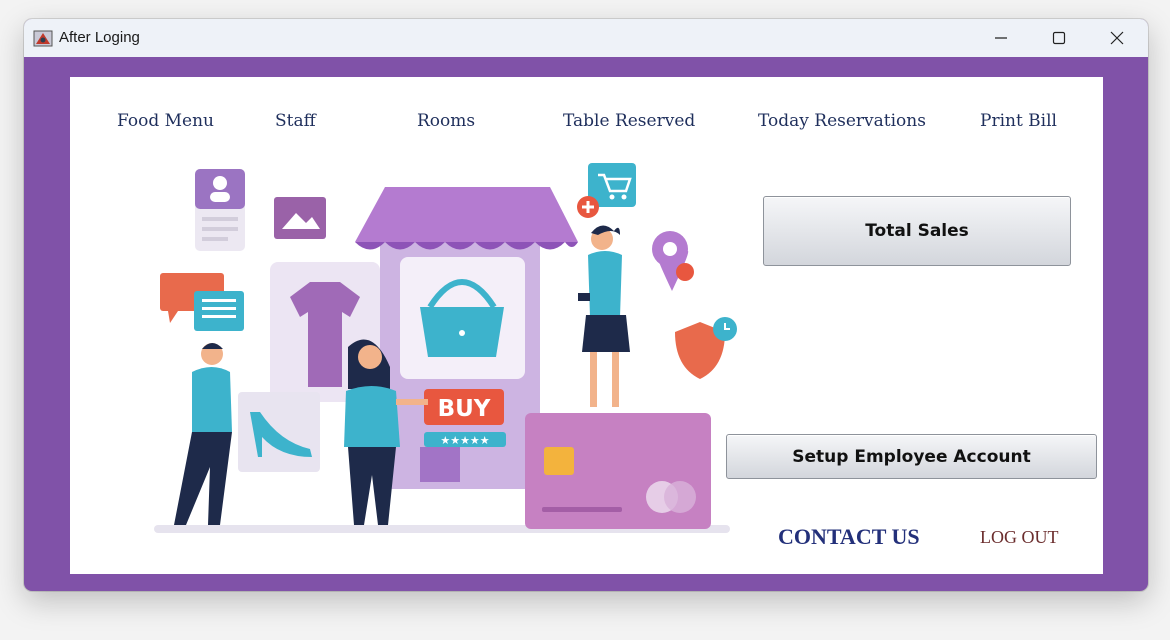  What do you see at coordinates (279, 432) in the screenshot?
I see `shoe-icon` at bounding box center [279, 432].